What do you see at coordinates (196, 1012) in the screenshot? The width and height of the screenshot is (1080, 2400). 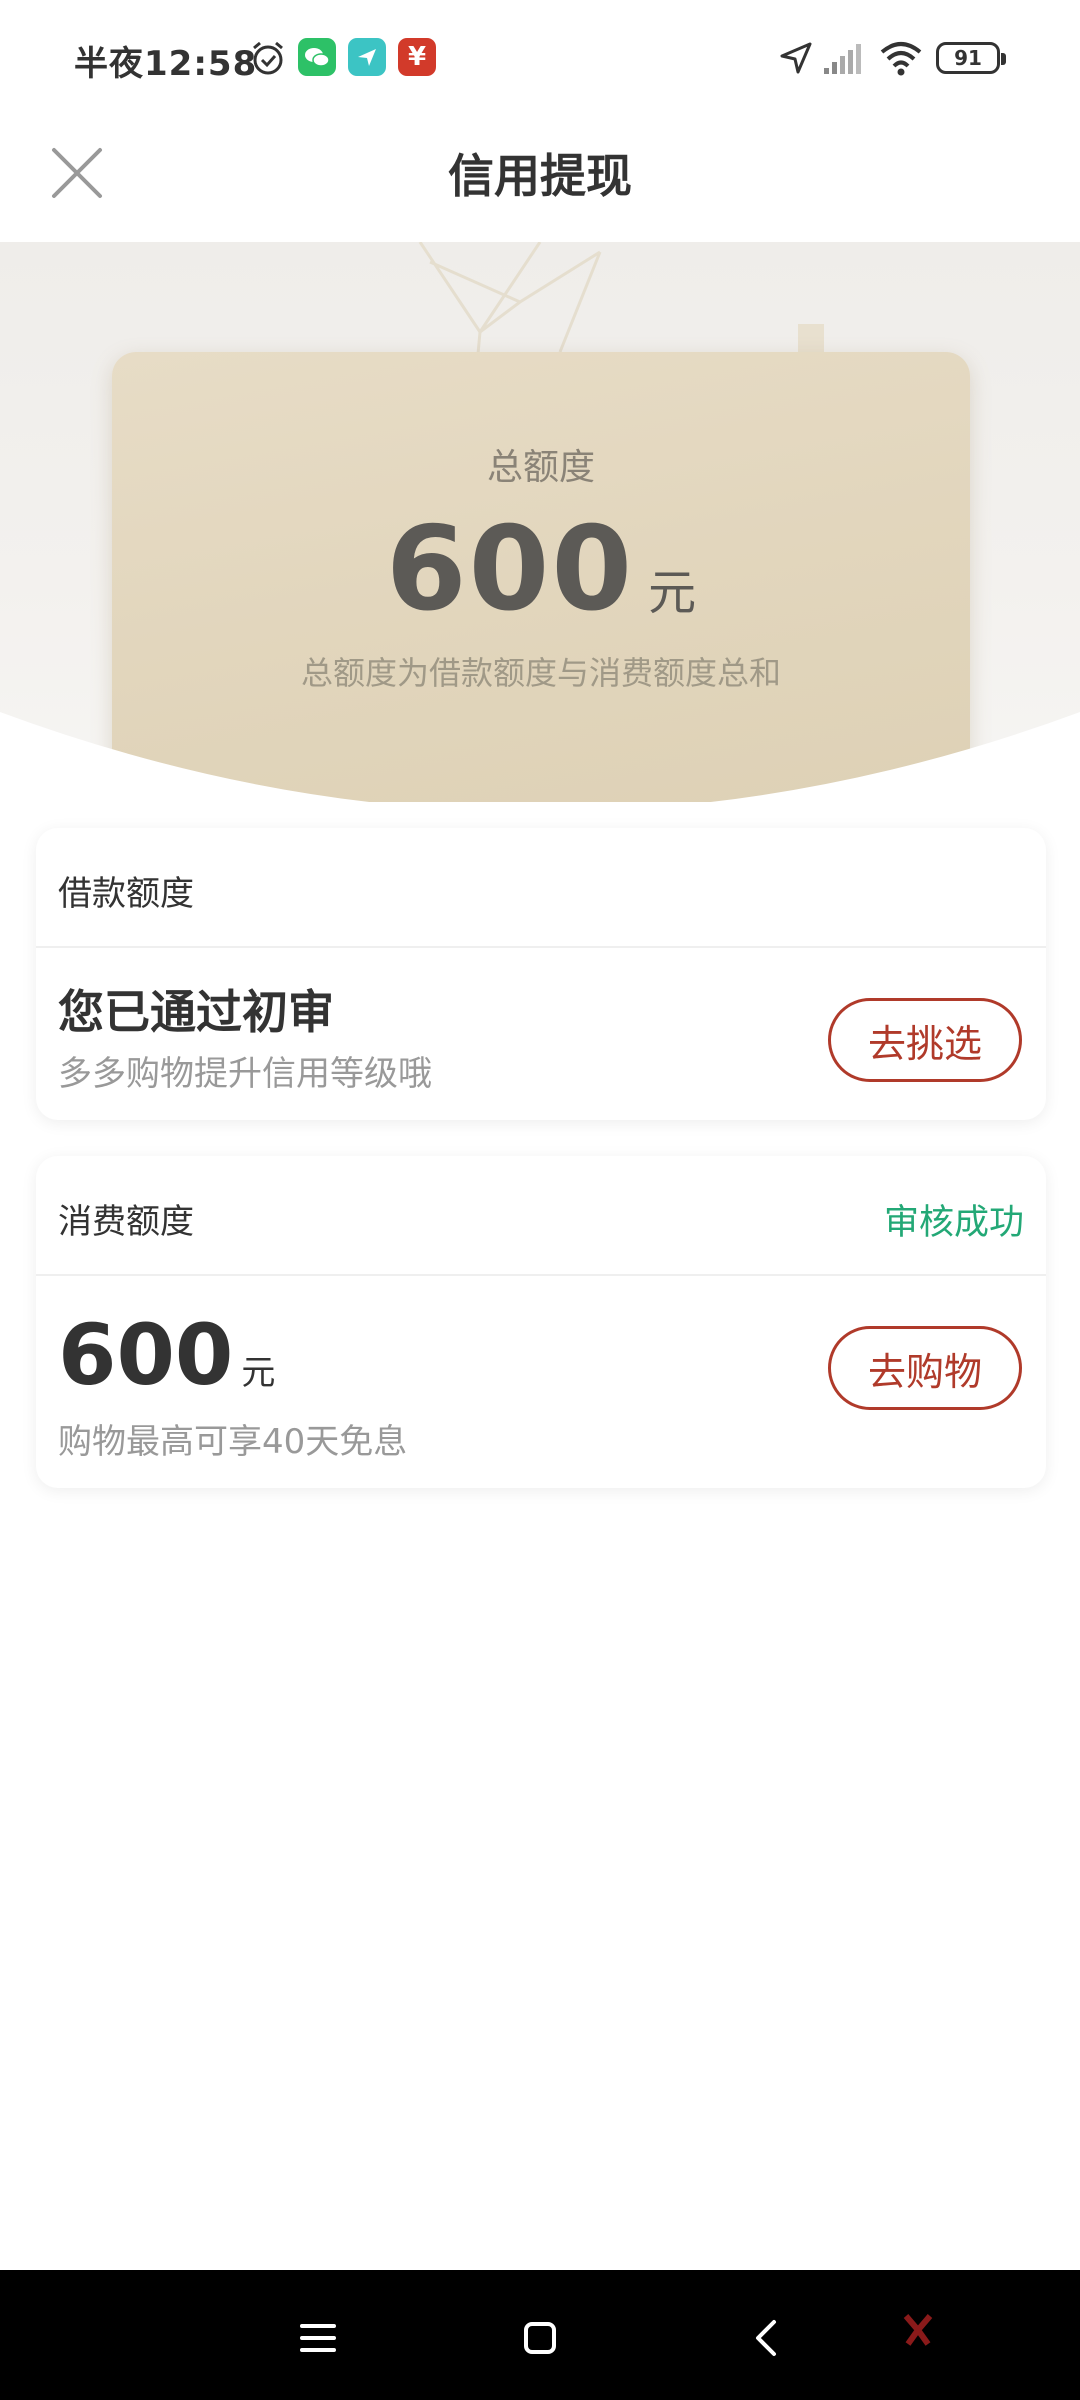 I see `loan-headline: 您已通过初审` at bounding box center [196, 1012].